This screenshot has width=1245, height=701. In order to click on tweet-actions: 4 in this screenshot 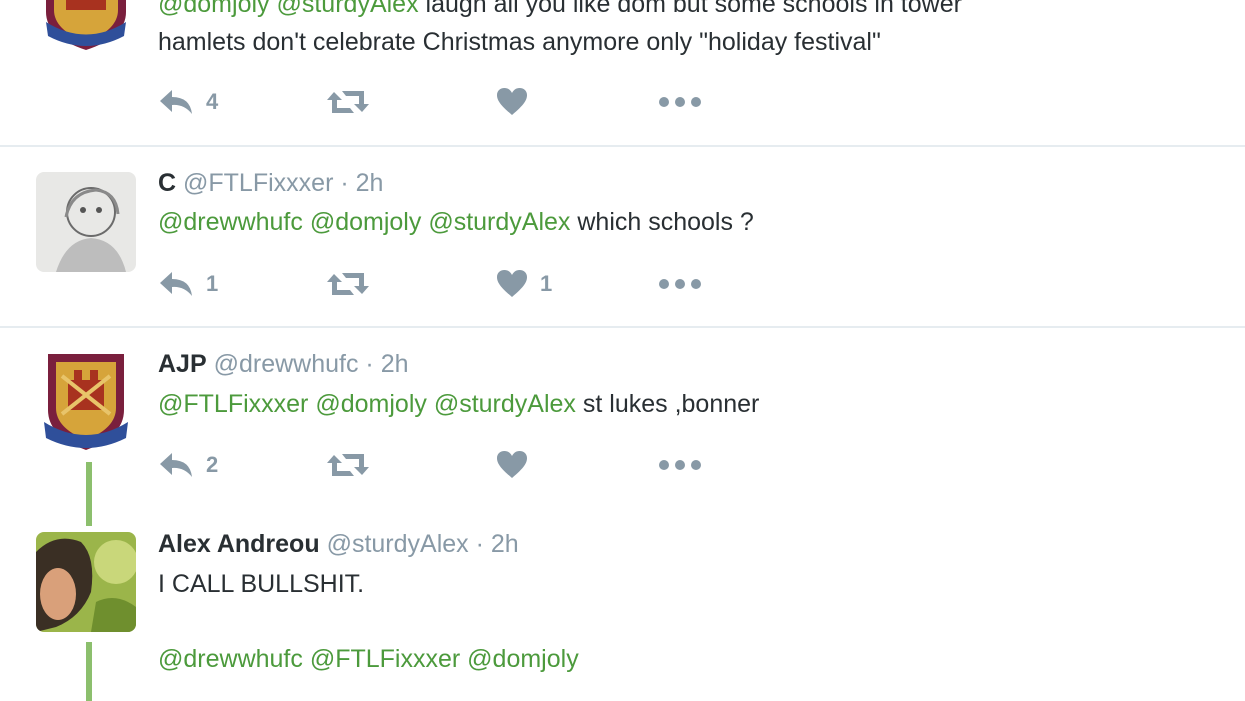, I will do `click(458, 102)`.